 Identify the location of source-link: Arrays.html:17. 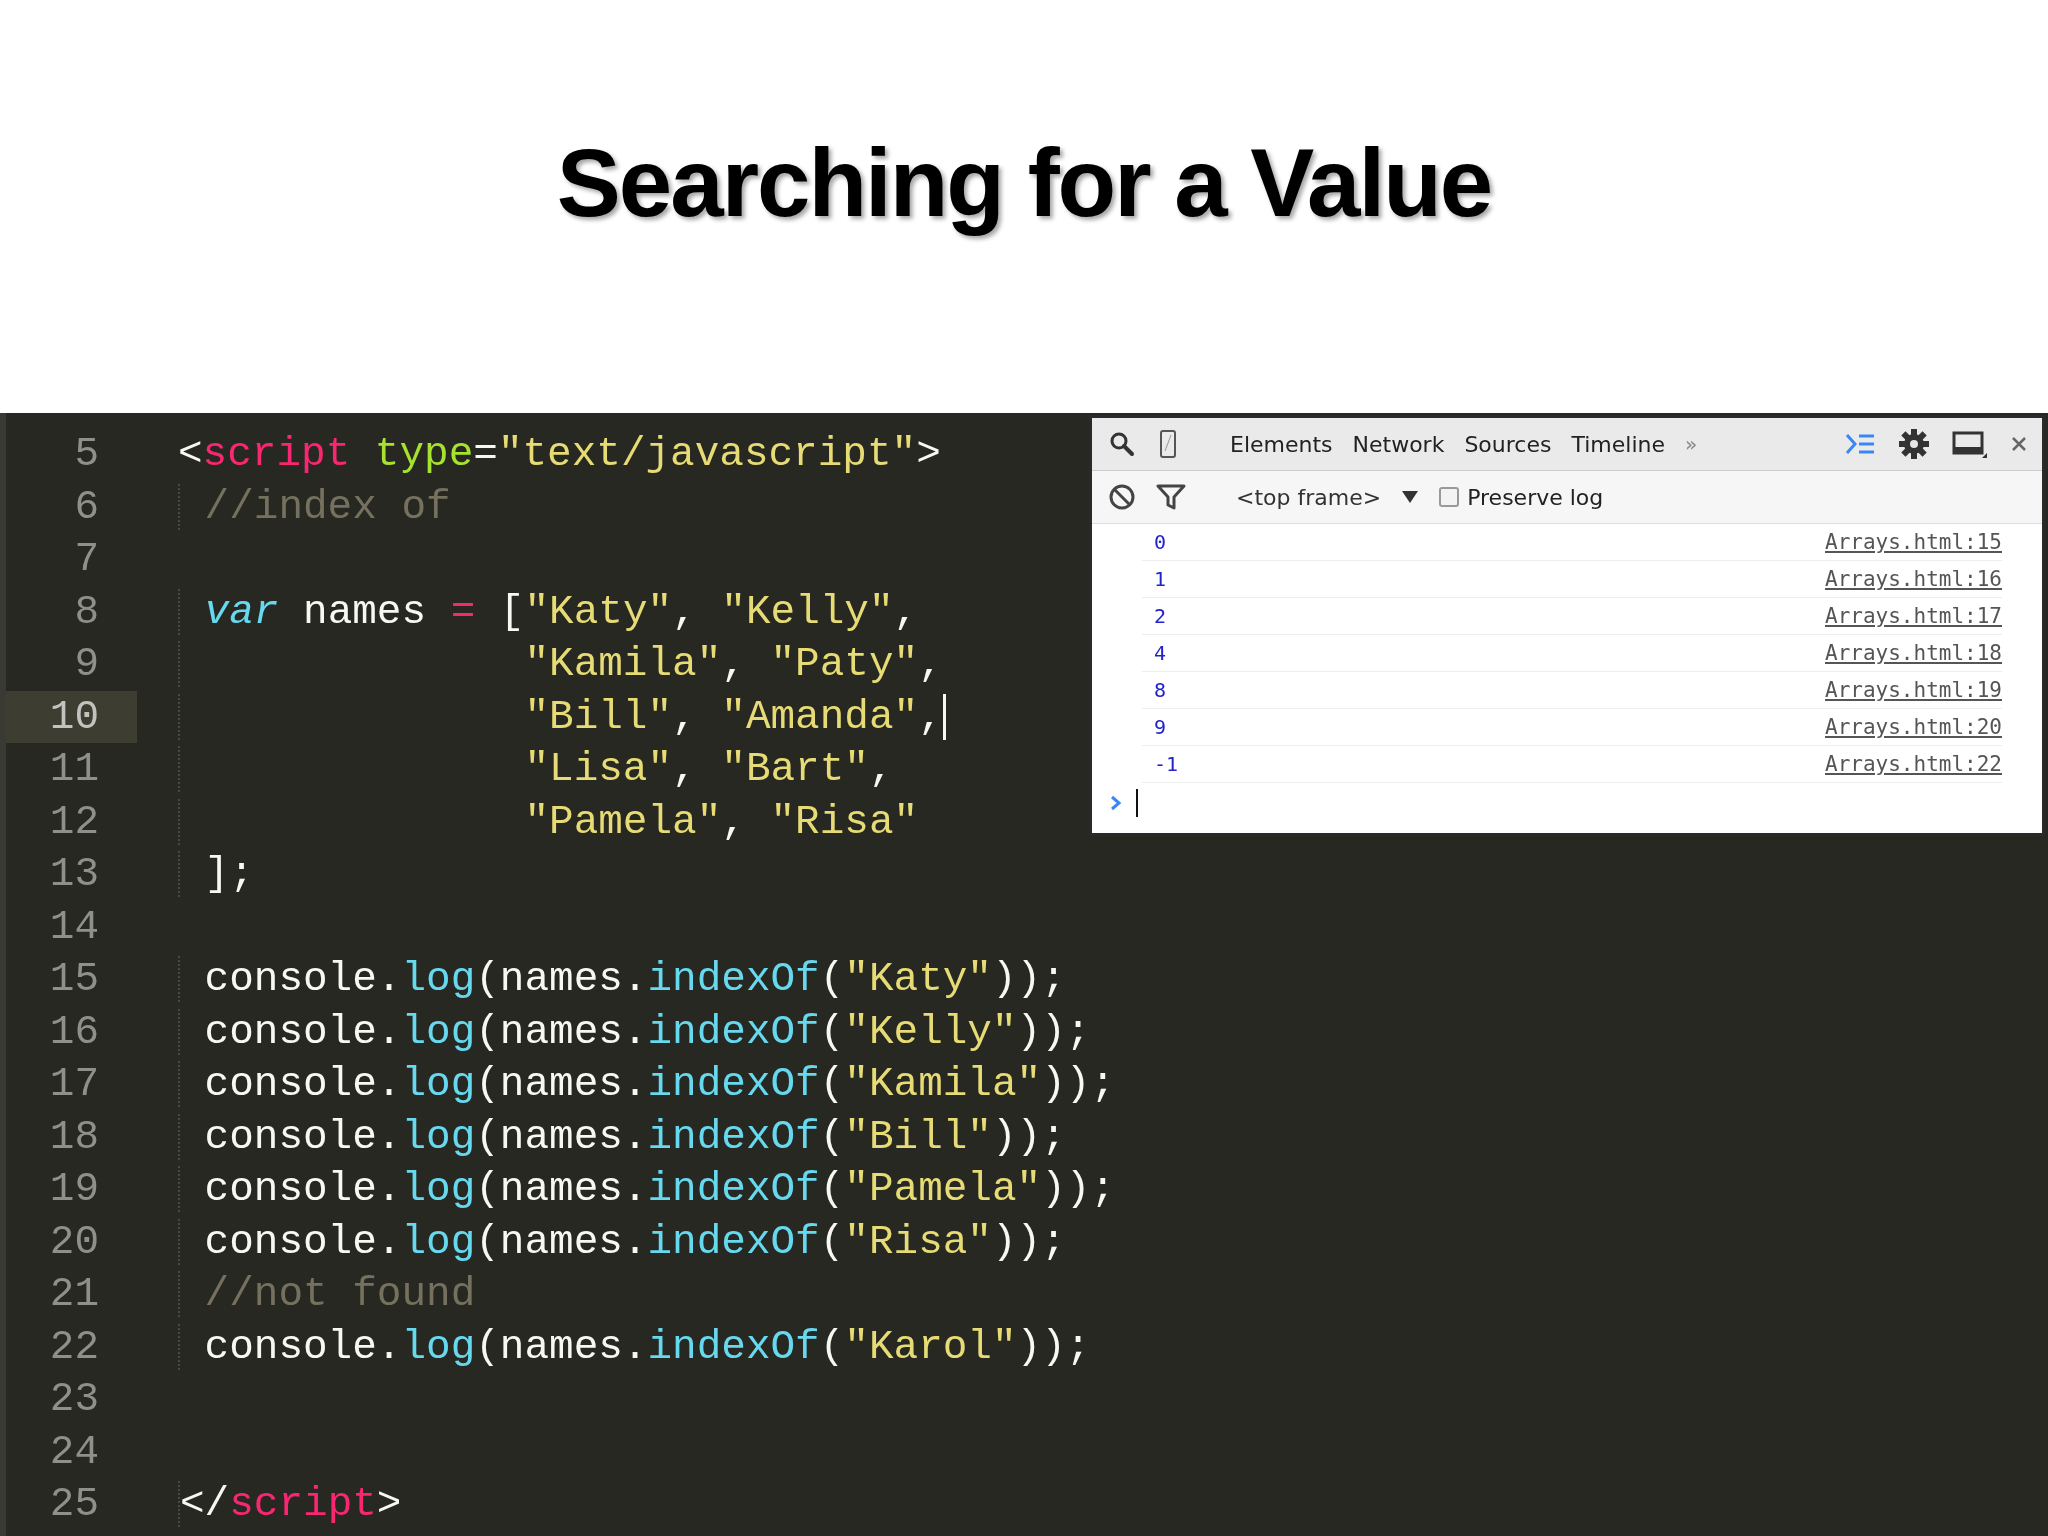
(1913, 616).